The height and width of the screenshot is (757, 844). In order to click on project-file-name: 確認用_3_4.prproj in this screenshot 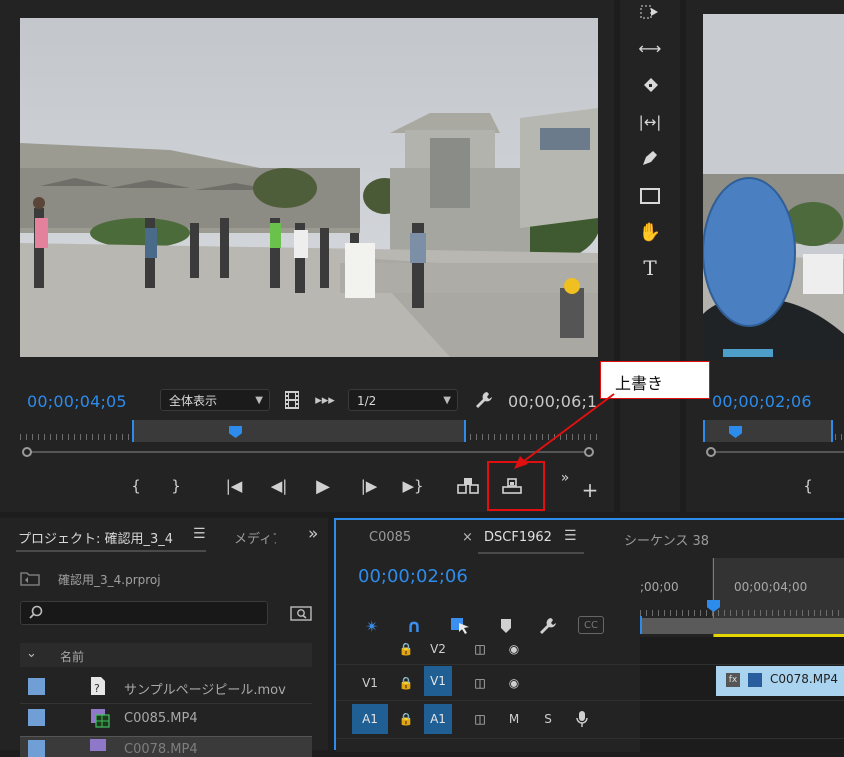, I will do `click(109, 580)`.